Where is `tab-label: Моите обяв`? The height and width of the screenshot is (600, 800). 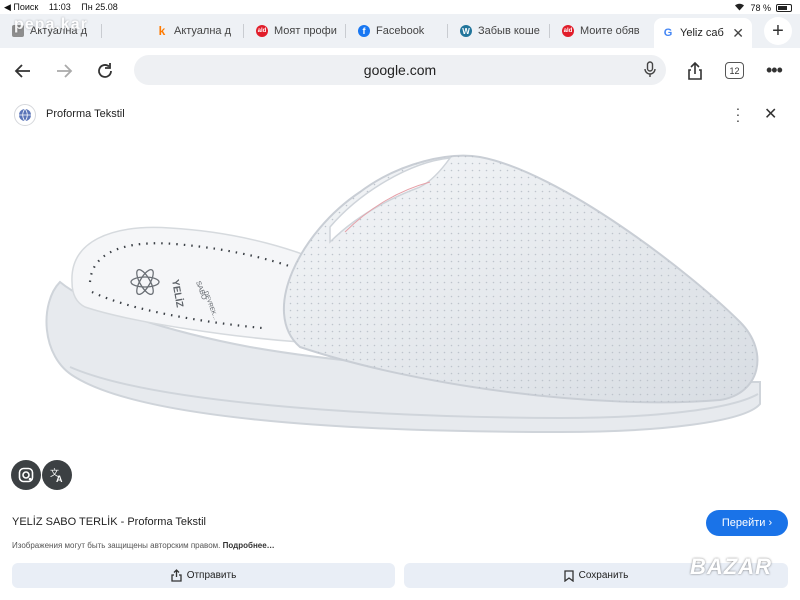
tab-label: Моите обяв is located at coordinates (610, 31).